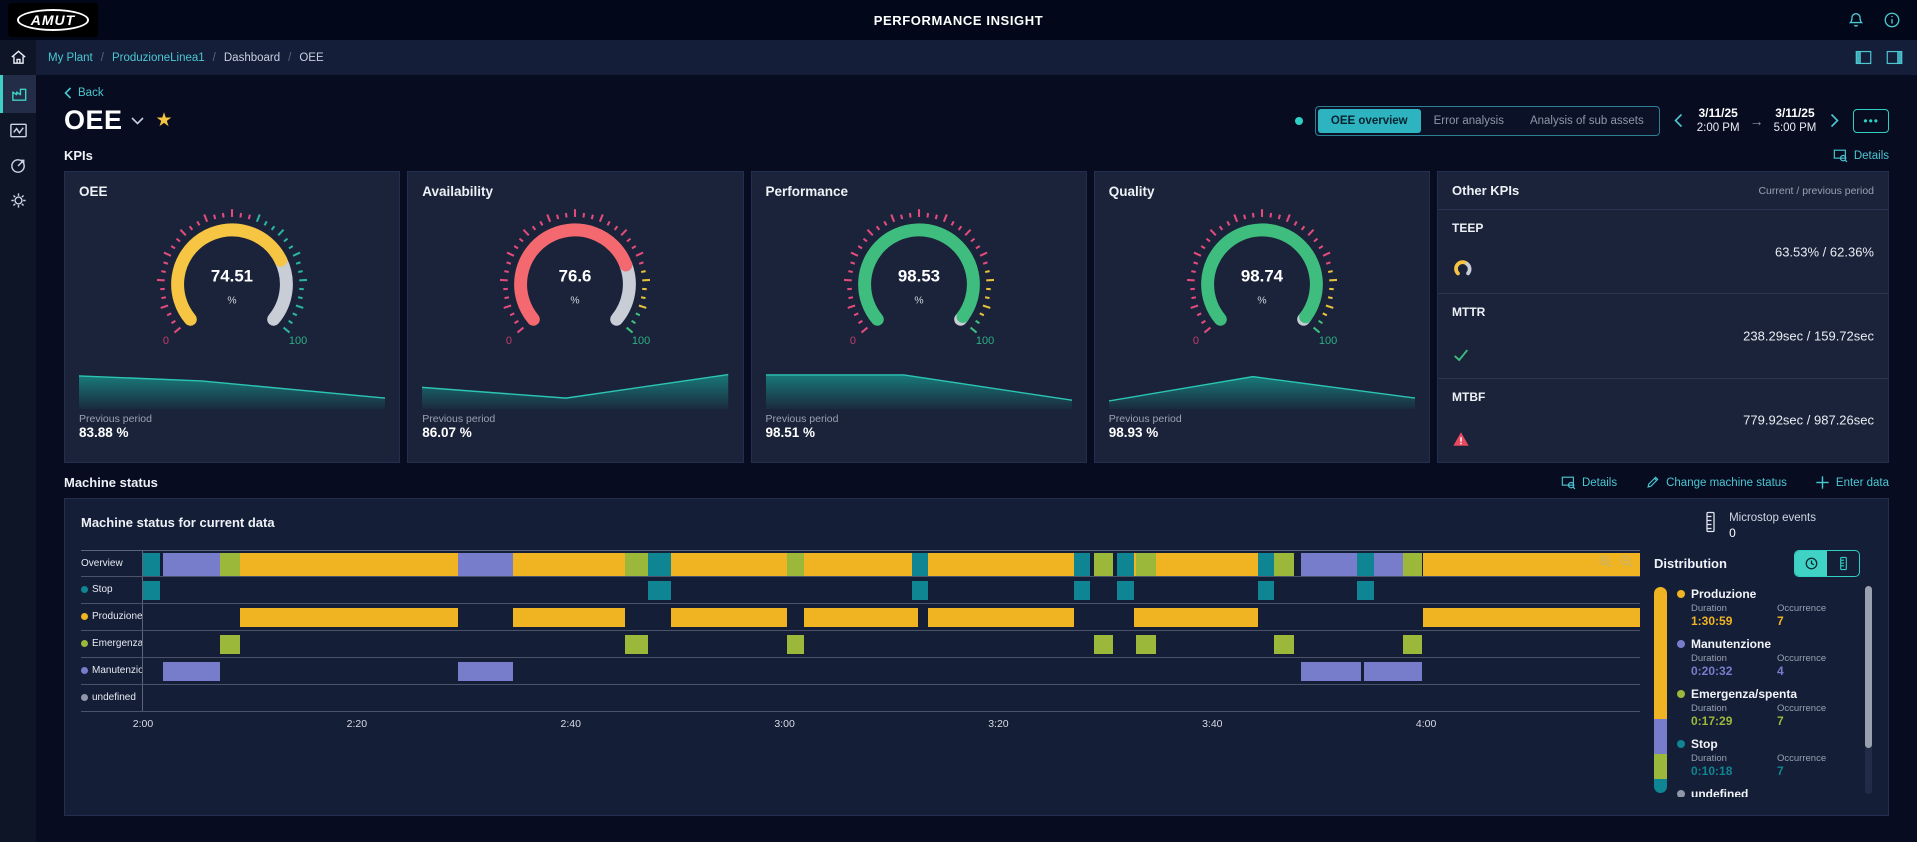 The height and width of the screenshot is (842, 1917). Describe the element at coordinates (1861, 155) in the screenshot. I see `kpi-details-button: Details` at that location.